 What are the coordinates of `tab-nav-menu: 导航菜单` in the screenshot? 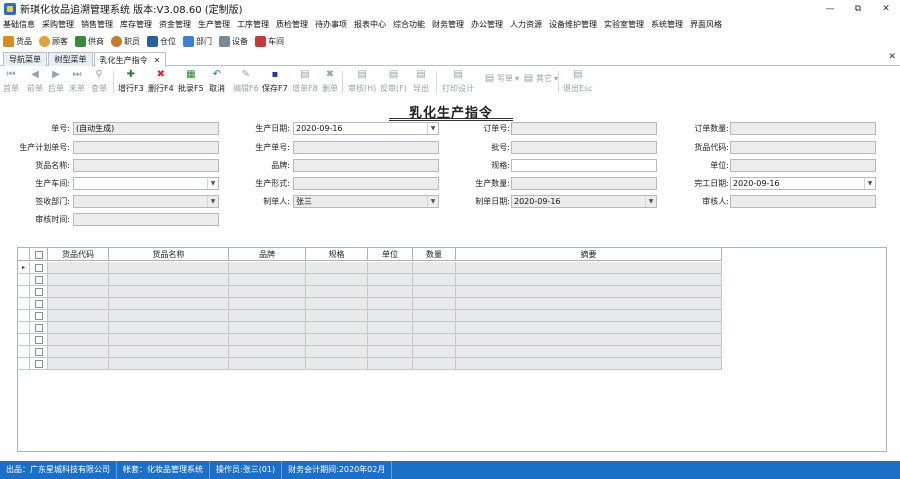 It's located at (25, 59).